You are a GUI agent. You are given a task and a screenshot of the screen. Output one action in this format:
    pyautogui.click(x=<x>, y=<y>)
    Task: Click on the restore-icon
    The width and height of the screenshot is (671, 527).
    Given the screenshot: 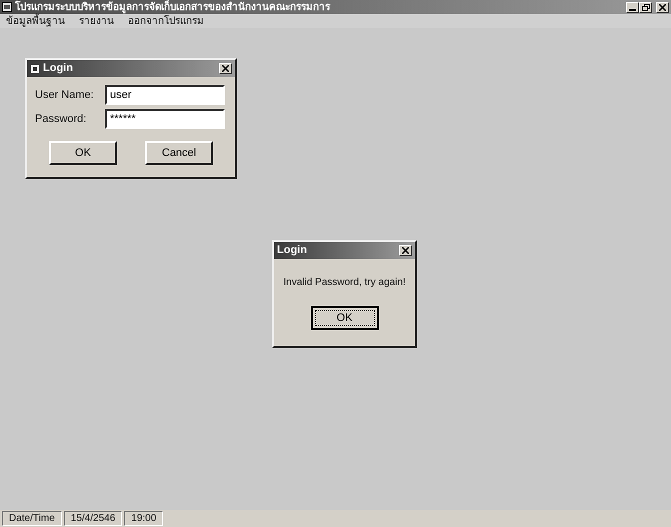 What is the action you would take?
    pyautogui.click(x=646, y=7)
    